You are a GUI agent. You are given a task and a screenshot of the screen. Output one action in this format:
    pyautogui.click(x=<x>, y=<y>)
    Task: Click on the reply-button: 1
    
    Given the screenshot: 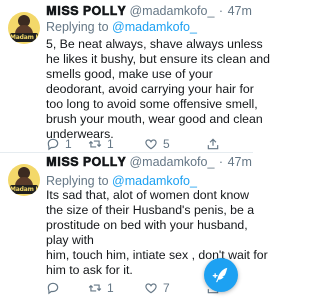 What is the action you would take?
    pyautogui.click(x=59, y=144)
    